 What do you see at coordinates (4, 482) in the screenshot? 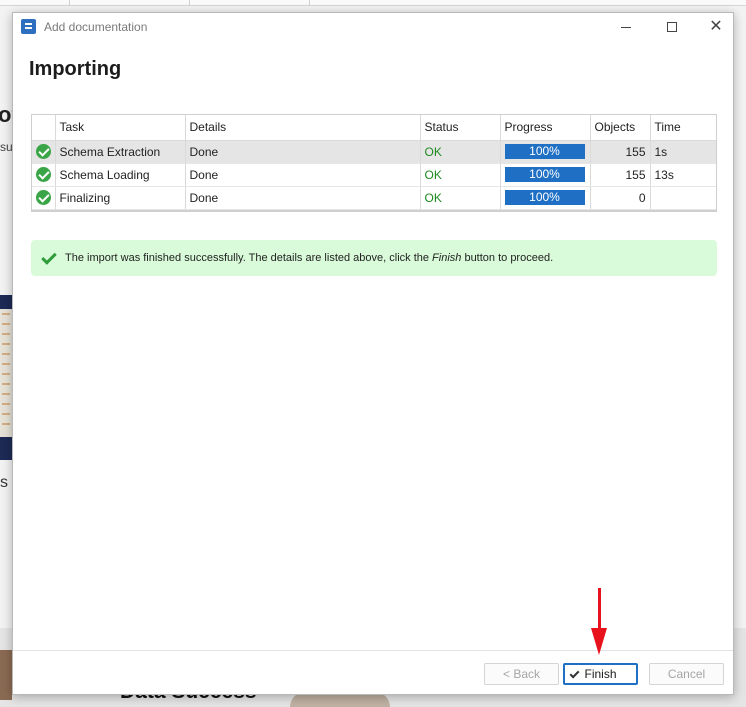
I see `background-text-fragment-2: s` at bounding box center [4, 482].